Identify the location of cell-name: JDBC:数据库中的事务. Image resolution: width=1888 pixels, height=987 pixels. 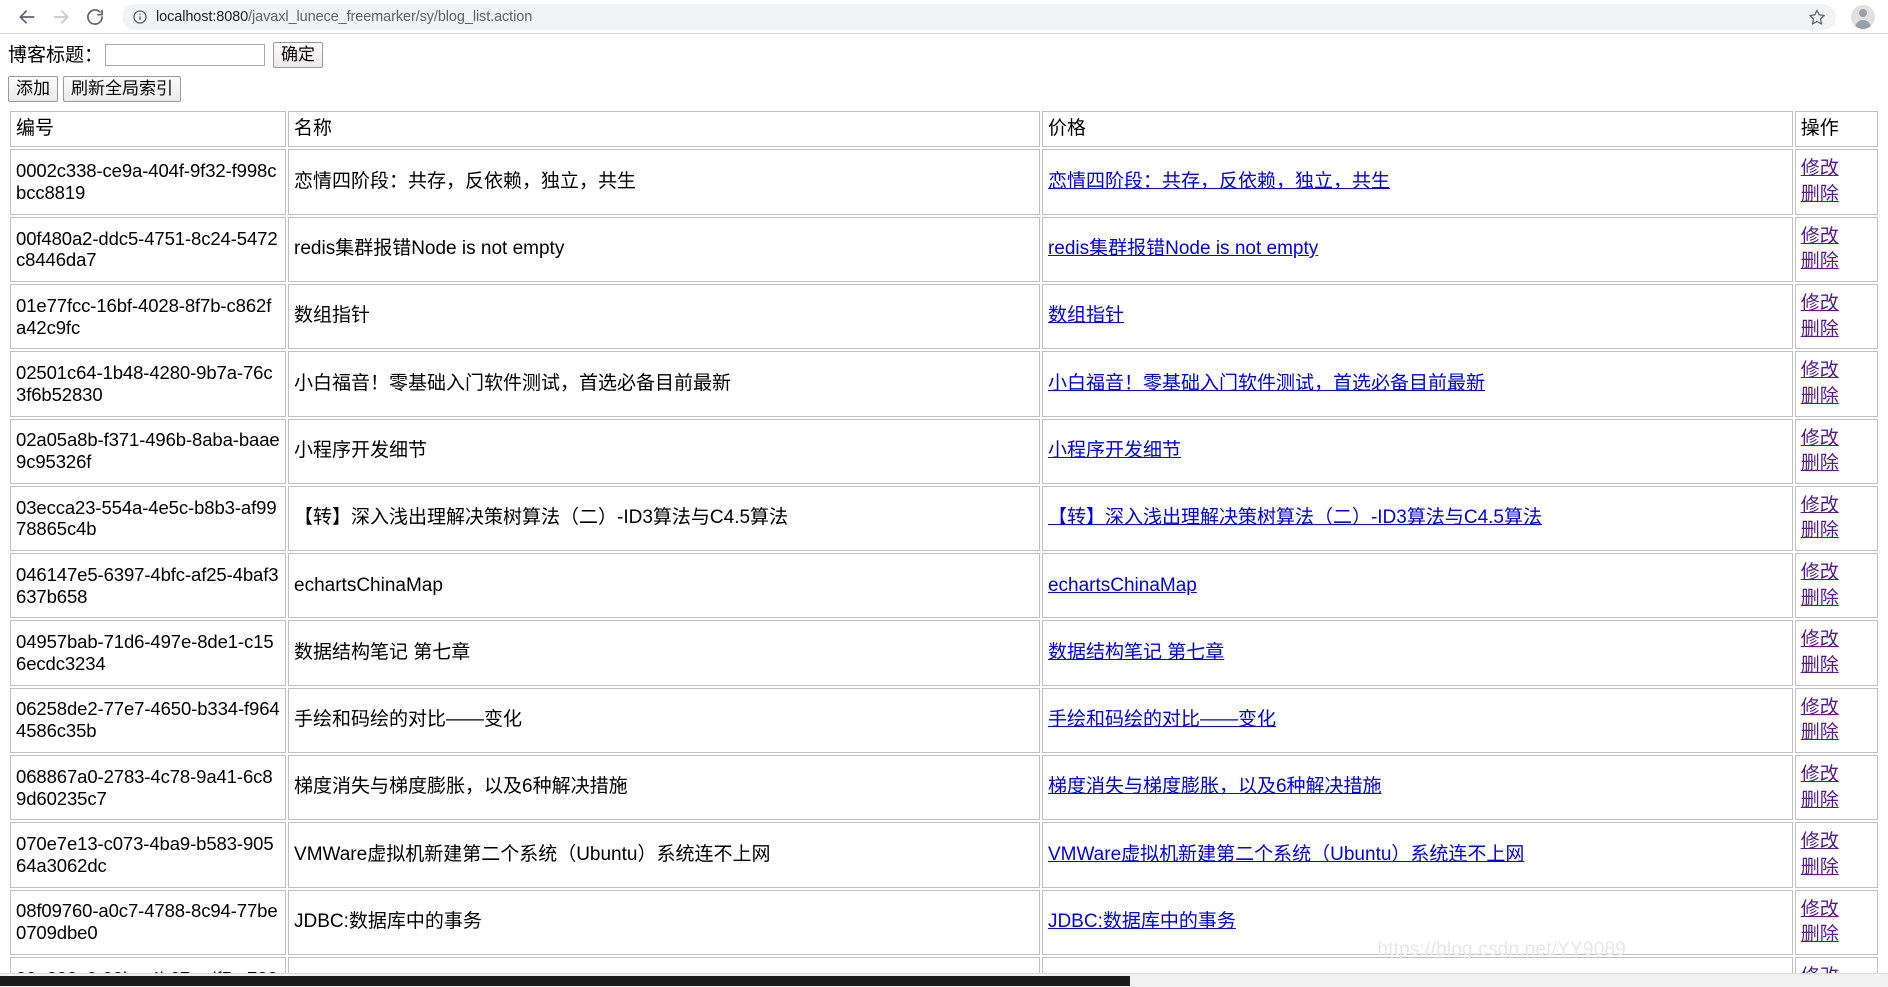
(664, 922).